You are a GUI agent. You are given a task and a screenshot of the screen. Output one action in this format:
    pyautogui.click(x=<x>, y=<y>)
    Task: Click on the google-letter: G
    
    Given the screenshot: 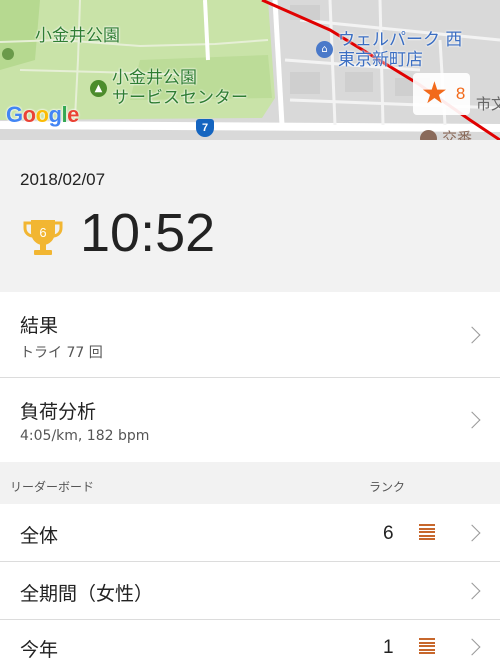 What is the action you would take?
    pyautogui.click(x=14, y=114)
    